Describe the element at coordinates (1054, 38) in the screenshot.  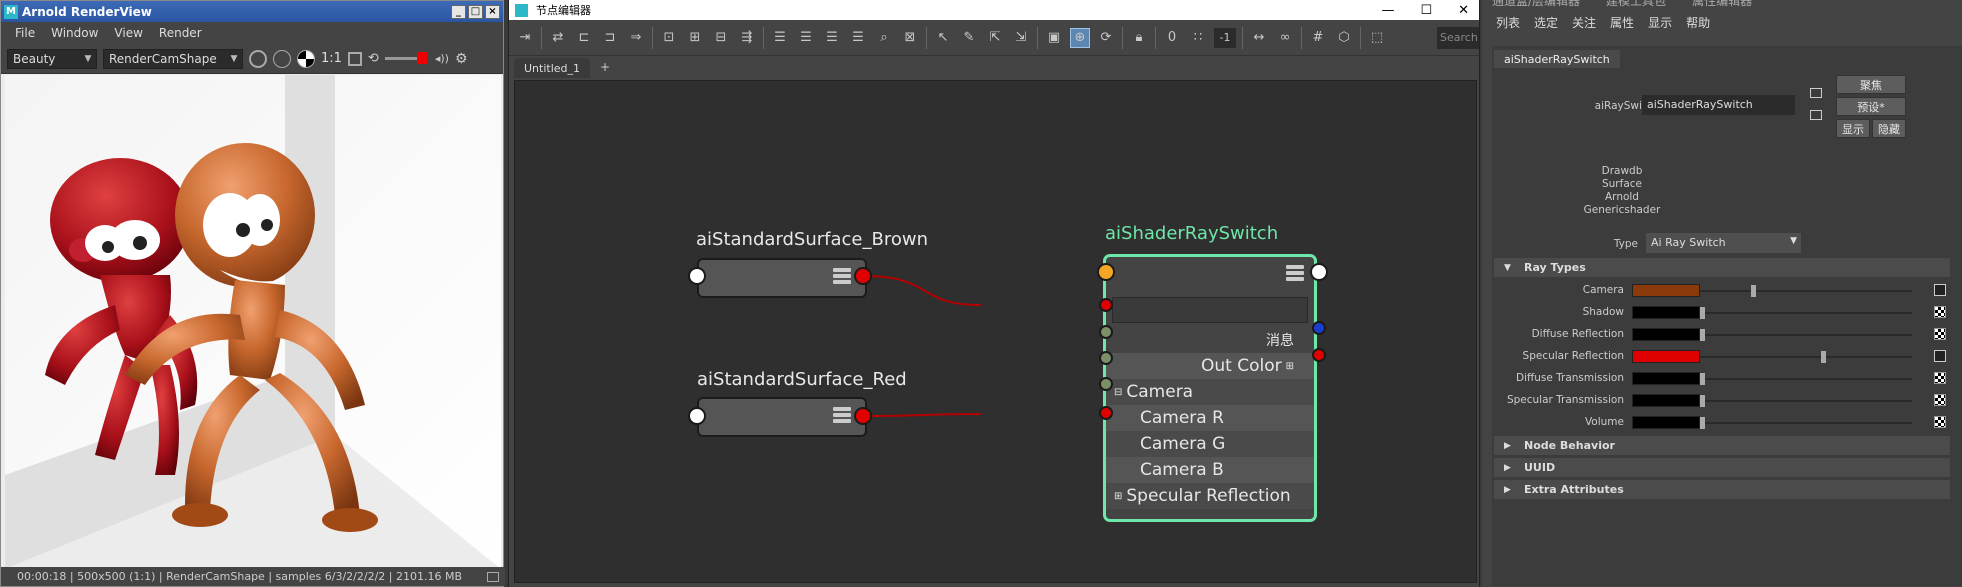
I see `swatch-toggle-icon: ▣` at that location.